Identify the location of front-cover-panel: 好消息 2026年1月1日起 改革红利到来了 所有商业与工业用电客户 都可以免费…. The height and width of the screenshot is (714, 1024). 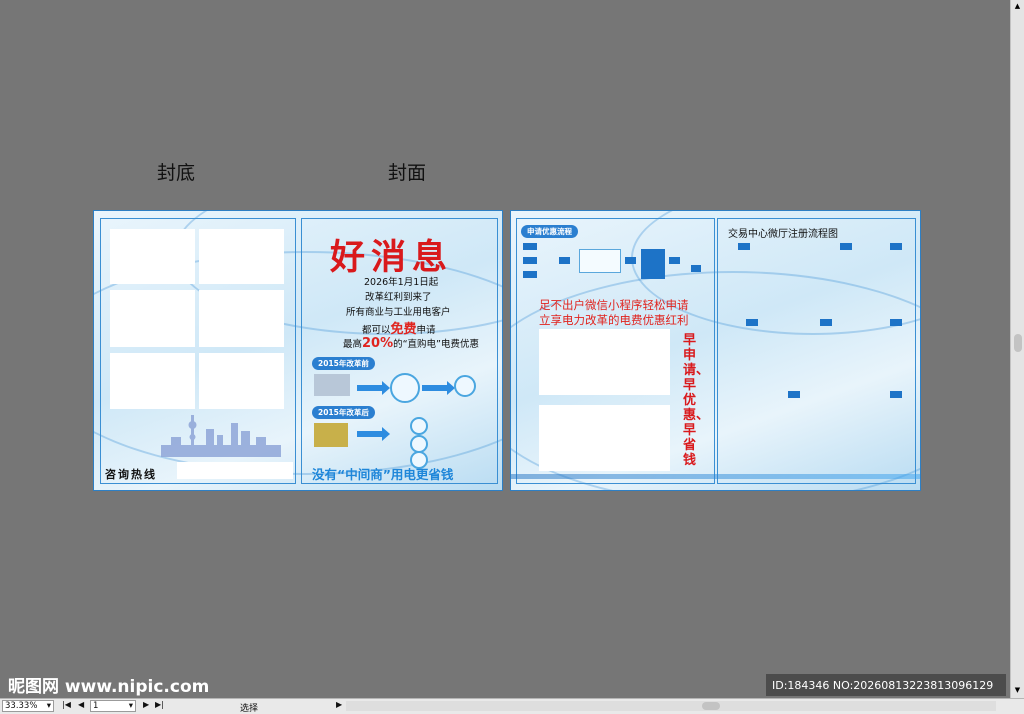
(399, 351).